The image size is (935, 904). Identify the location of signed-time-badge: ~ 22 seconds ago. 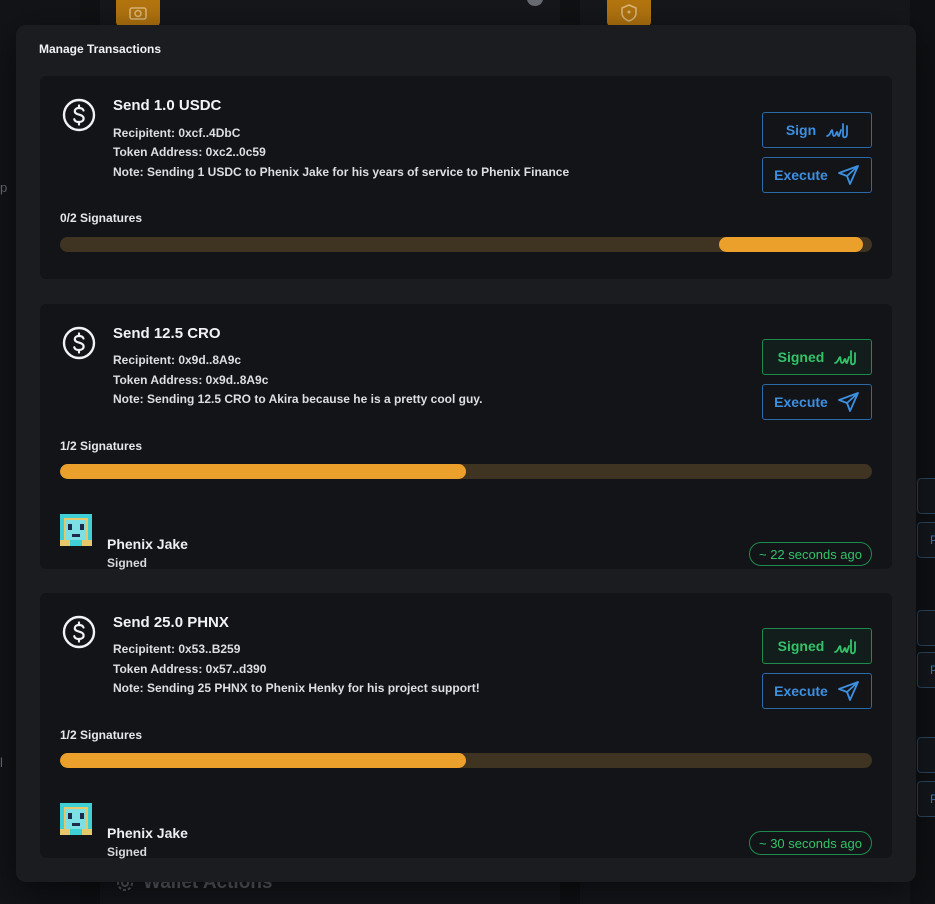
(810, 554).